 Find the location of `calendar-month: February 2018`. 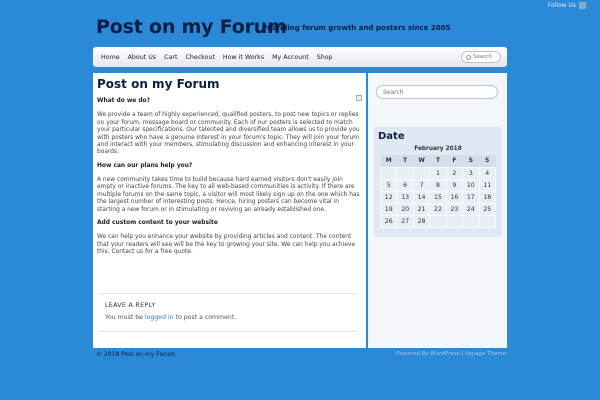

calendar-month: February 2018 is located at coordinates (438, 149).